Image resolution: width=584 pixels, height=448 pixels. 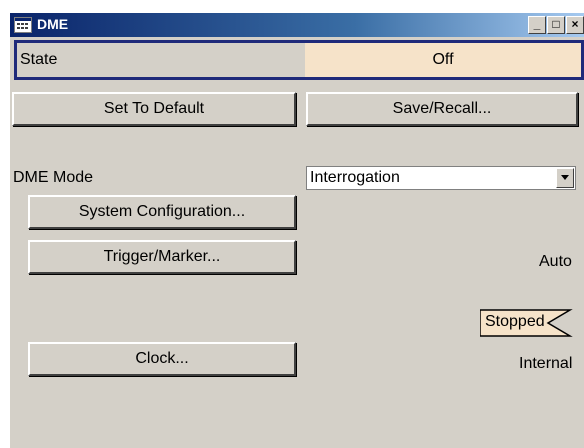 I want to click on window-title: DME, so click(x=53, y=24).